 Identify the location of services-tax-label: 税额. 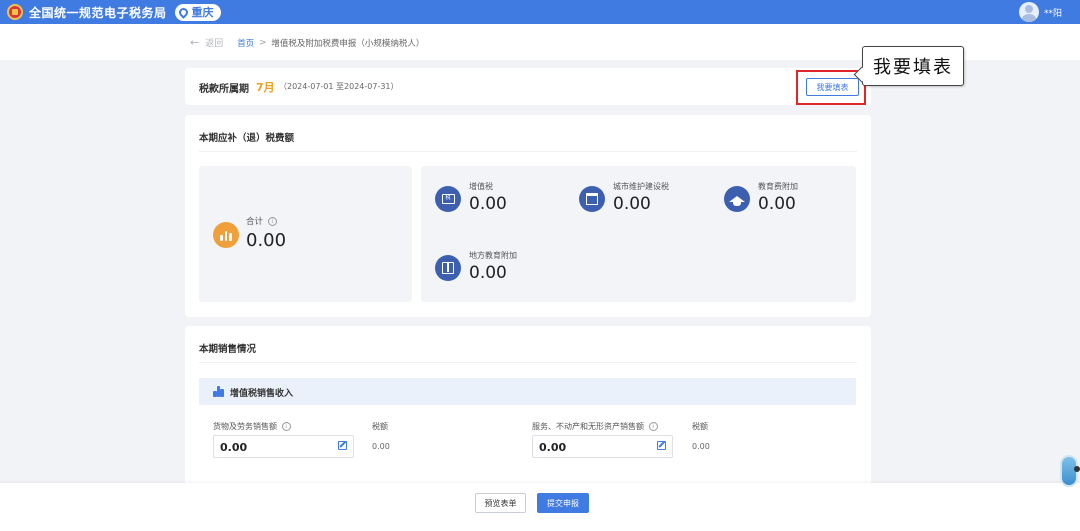
(700, 426).